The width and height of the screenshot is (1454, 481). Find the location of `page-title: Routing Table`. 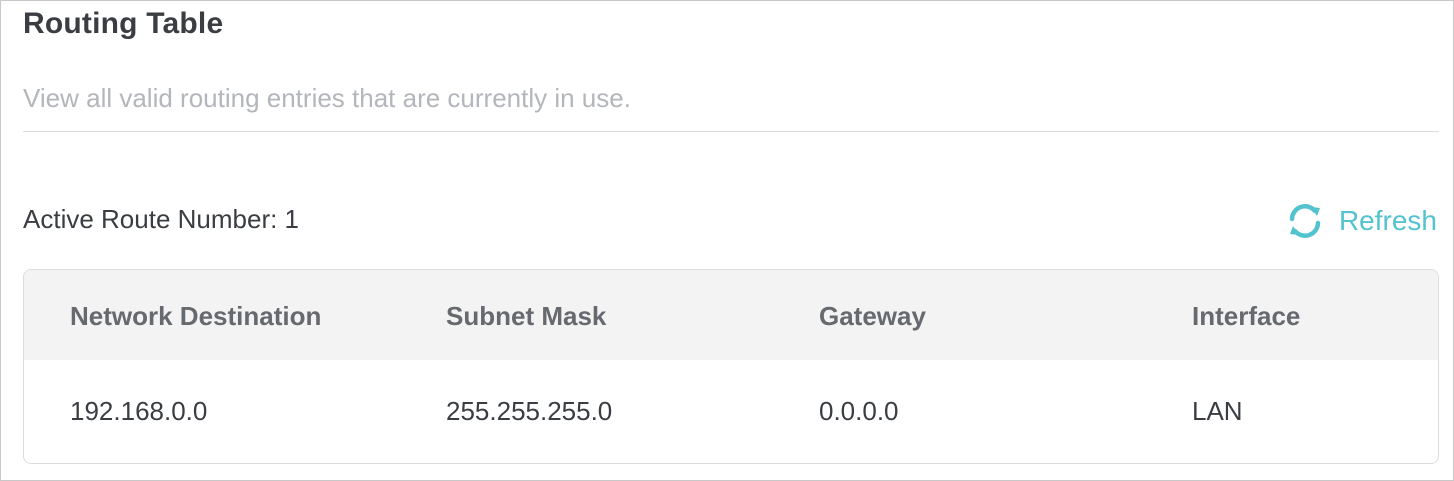

page-title: Routing Table is located at coordinates (123, 23).